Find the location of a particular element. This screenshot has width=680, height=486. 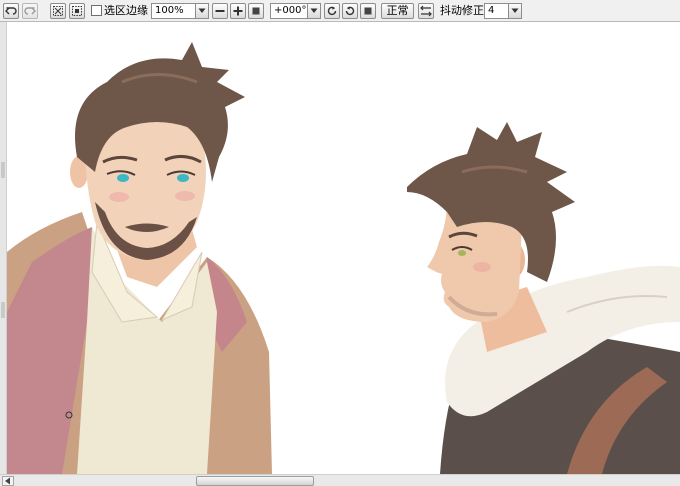

undo-button is located at coordinates (11, 11).